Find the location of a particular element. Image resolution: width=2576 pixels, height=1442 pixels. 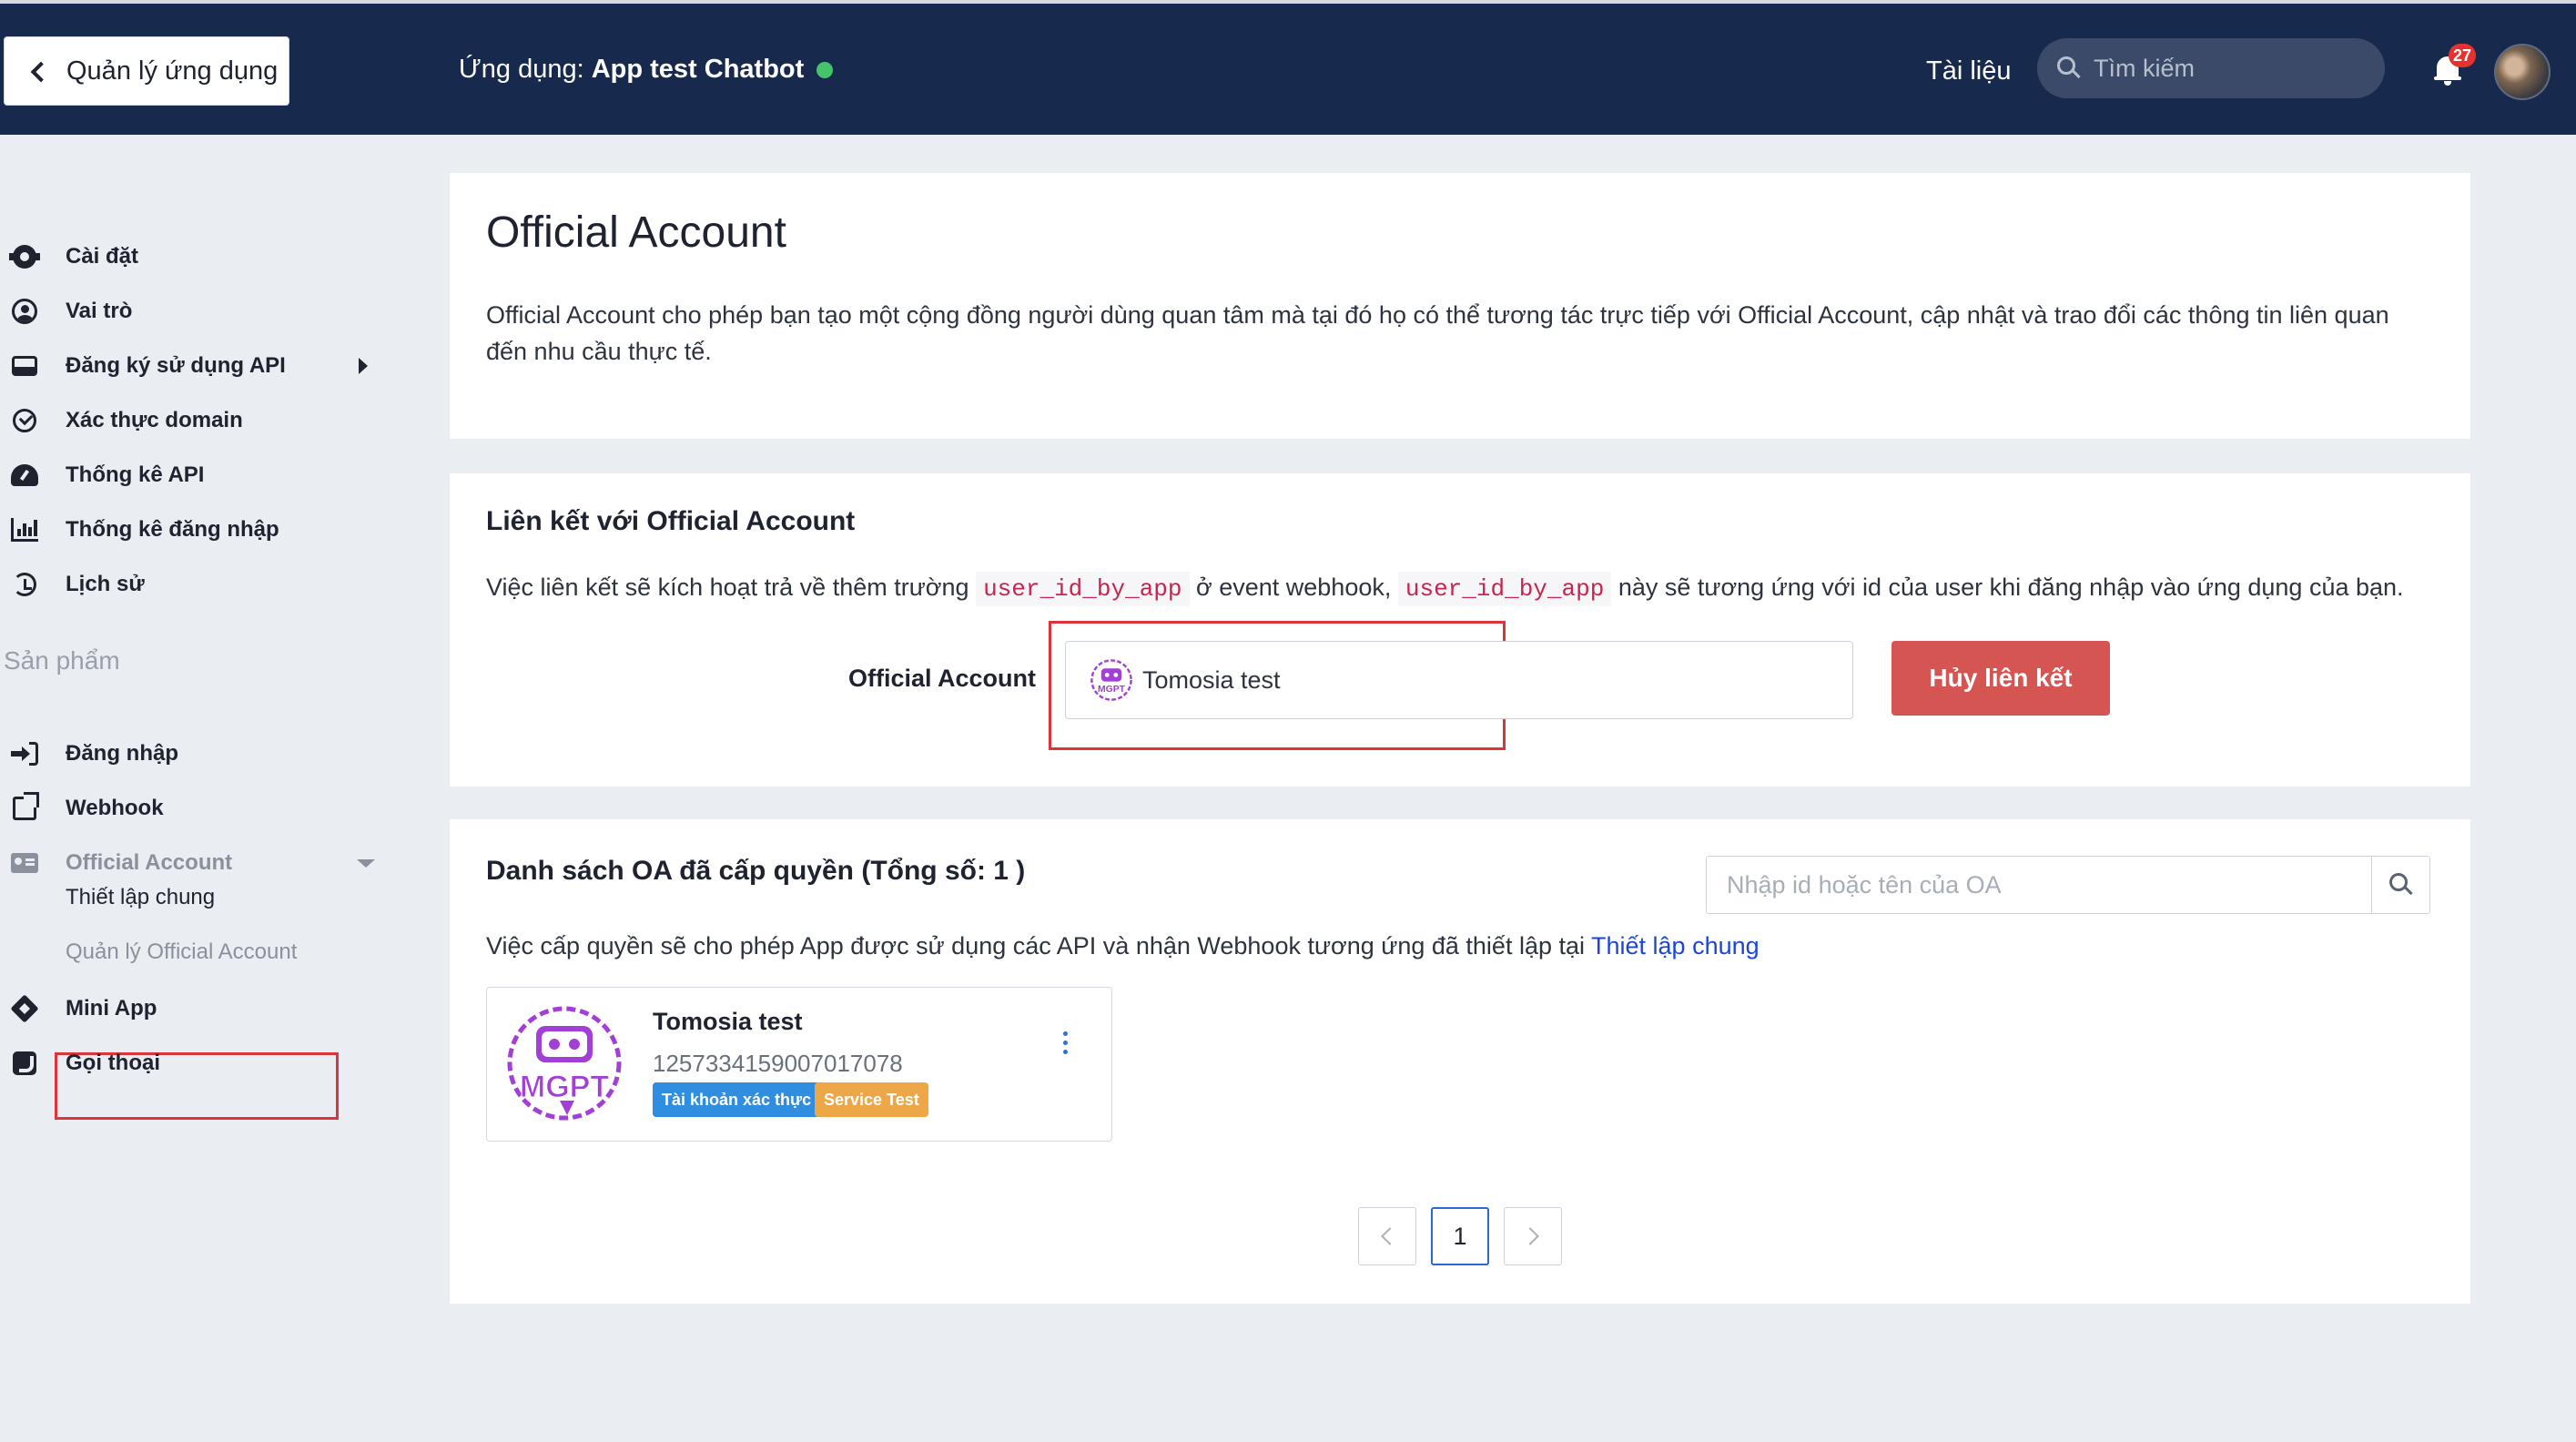

sidebar-item-label: Vai trò is located at coordinates (99, 311).